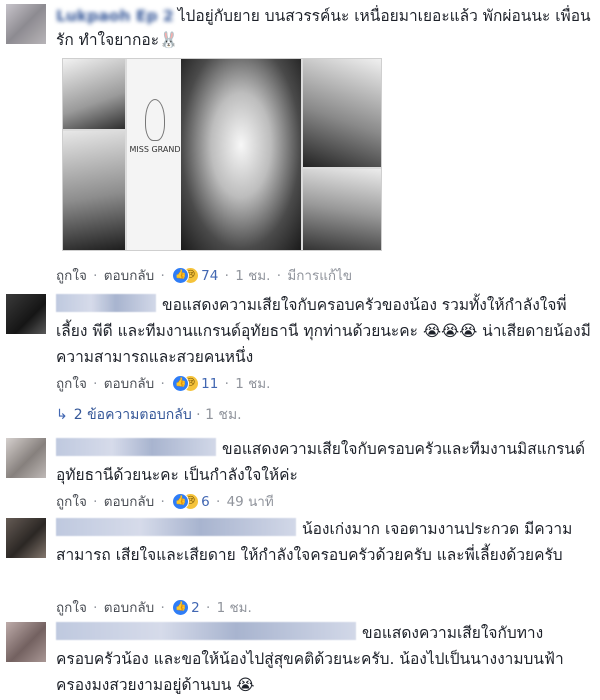 The width and height of the screenshot is (600, 700). I want to click on photo-portrait-top-left, so click(94, 94).